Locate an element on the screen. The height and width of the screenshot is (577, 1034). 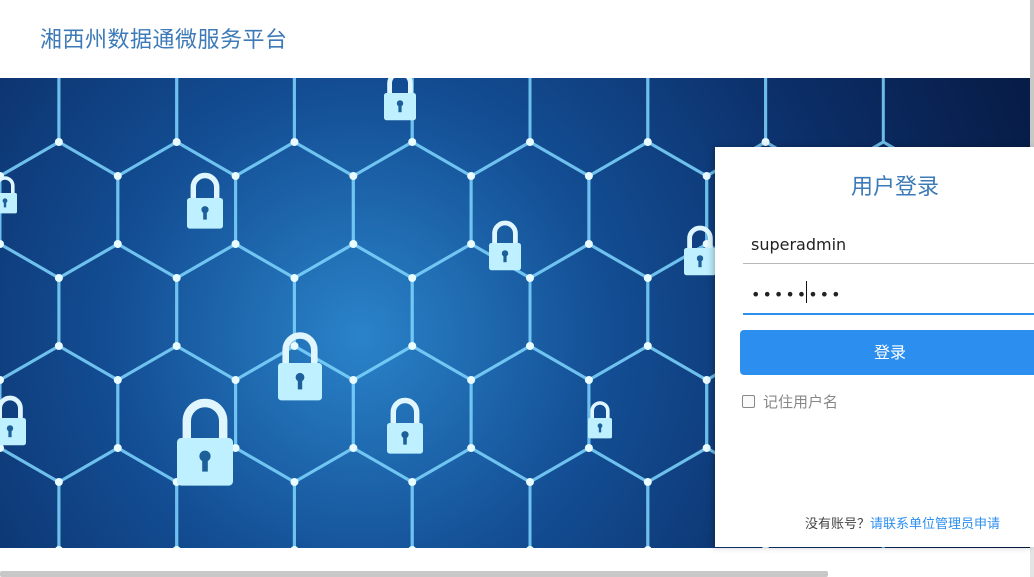
account-help-prefix: 没有账号？ is located at coordinates (837, 524).